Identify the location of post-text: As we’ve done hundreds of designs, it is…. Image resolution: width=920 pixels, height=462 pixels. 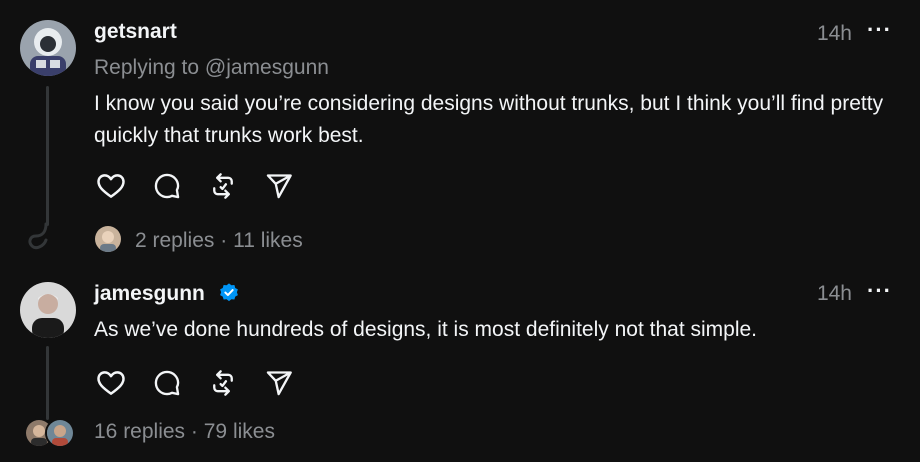
(426, 329).